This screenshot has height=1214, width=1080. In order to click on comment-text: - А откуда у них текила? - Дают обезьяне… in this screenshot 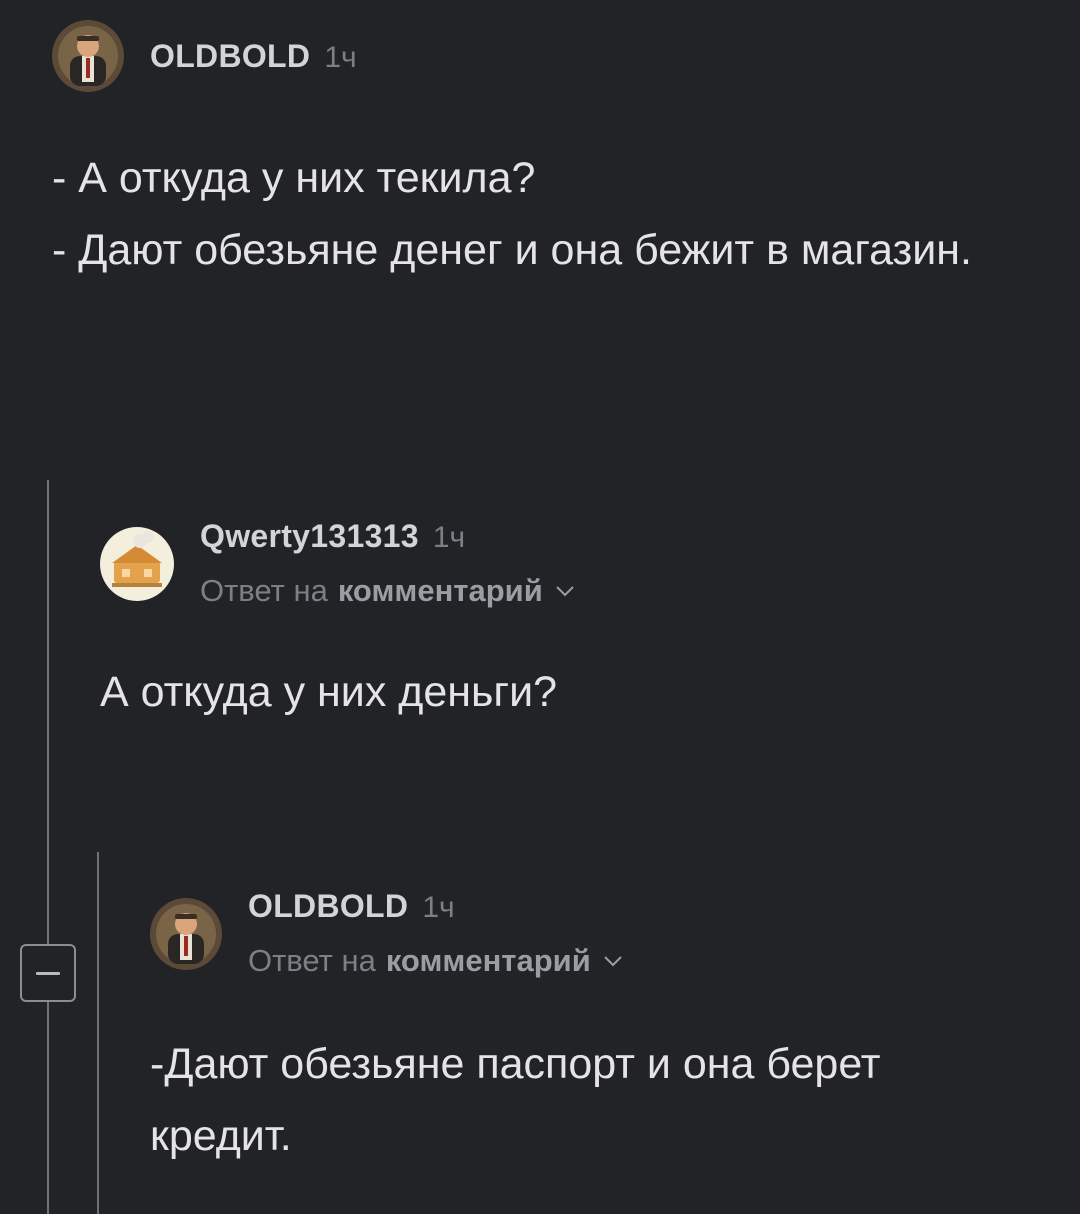, I will do `click(512, 214)`.